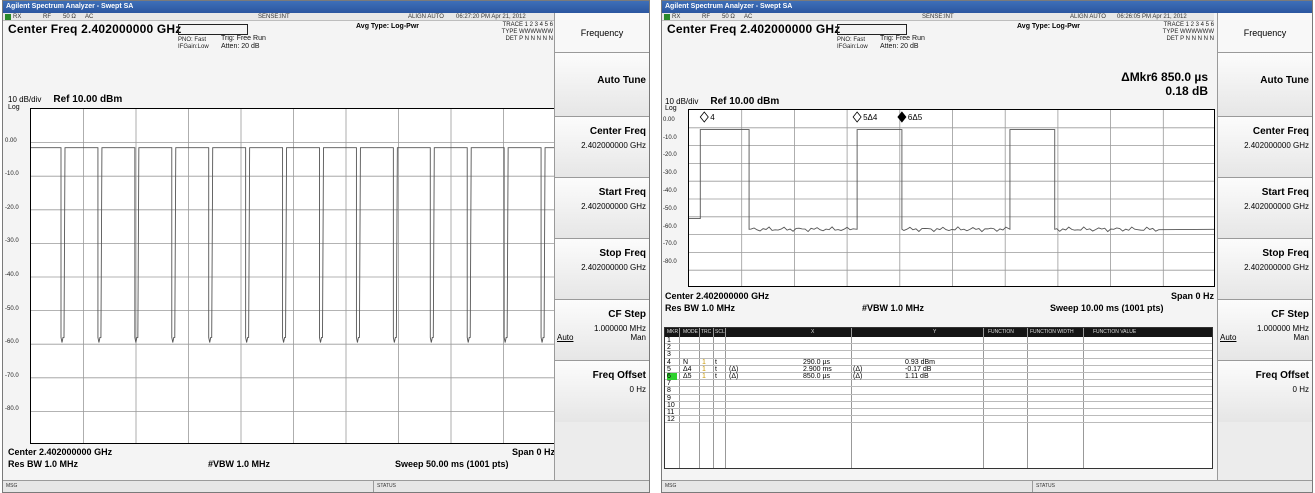 Image resolution: width=1315 pixels, height=493 pixels. Describe the element at coordinates (899, 46) in the screenshot. I see `atten-label: Atten: 20 dB` at that location.